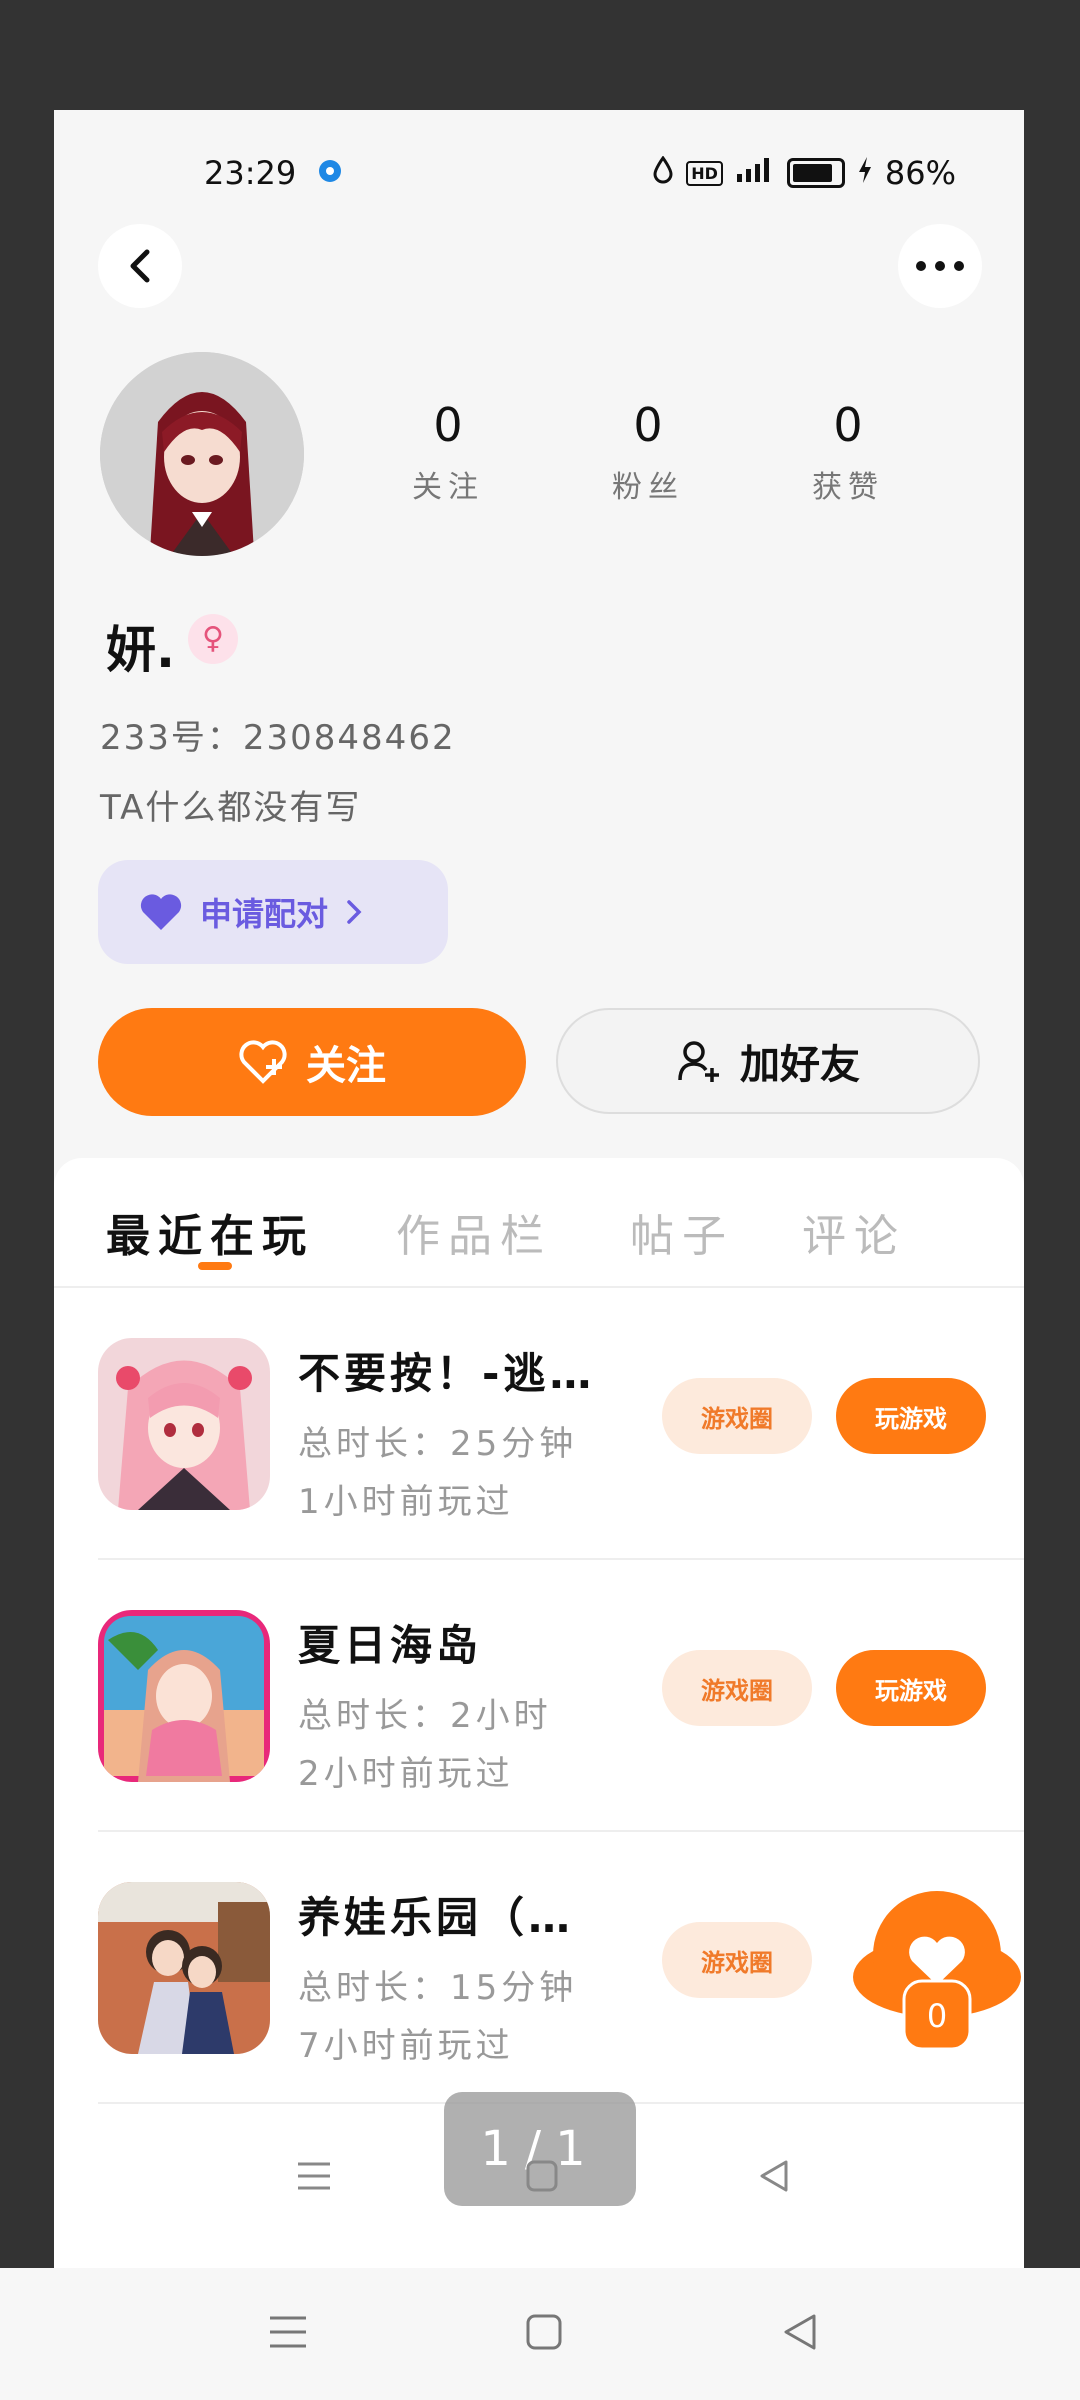 The width and height of the screenshot is (1080, 2400). I want to click on battery-percent: 86%, so click(920, 173).